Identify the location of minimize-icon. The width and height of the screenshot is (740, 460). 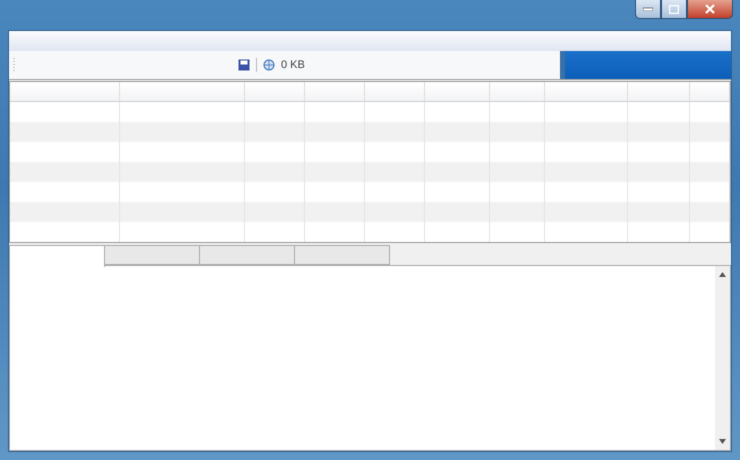
(648, 9).